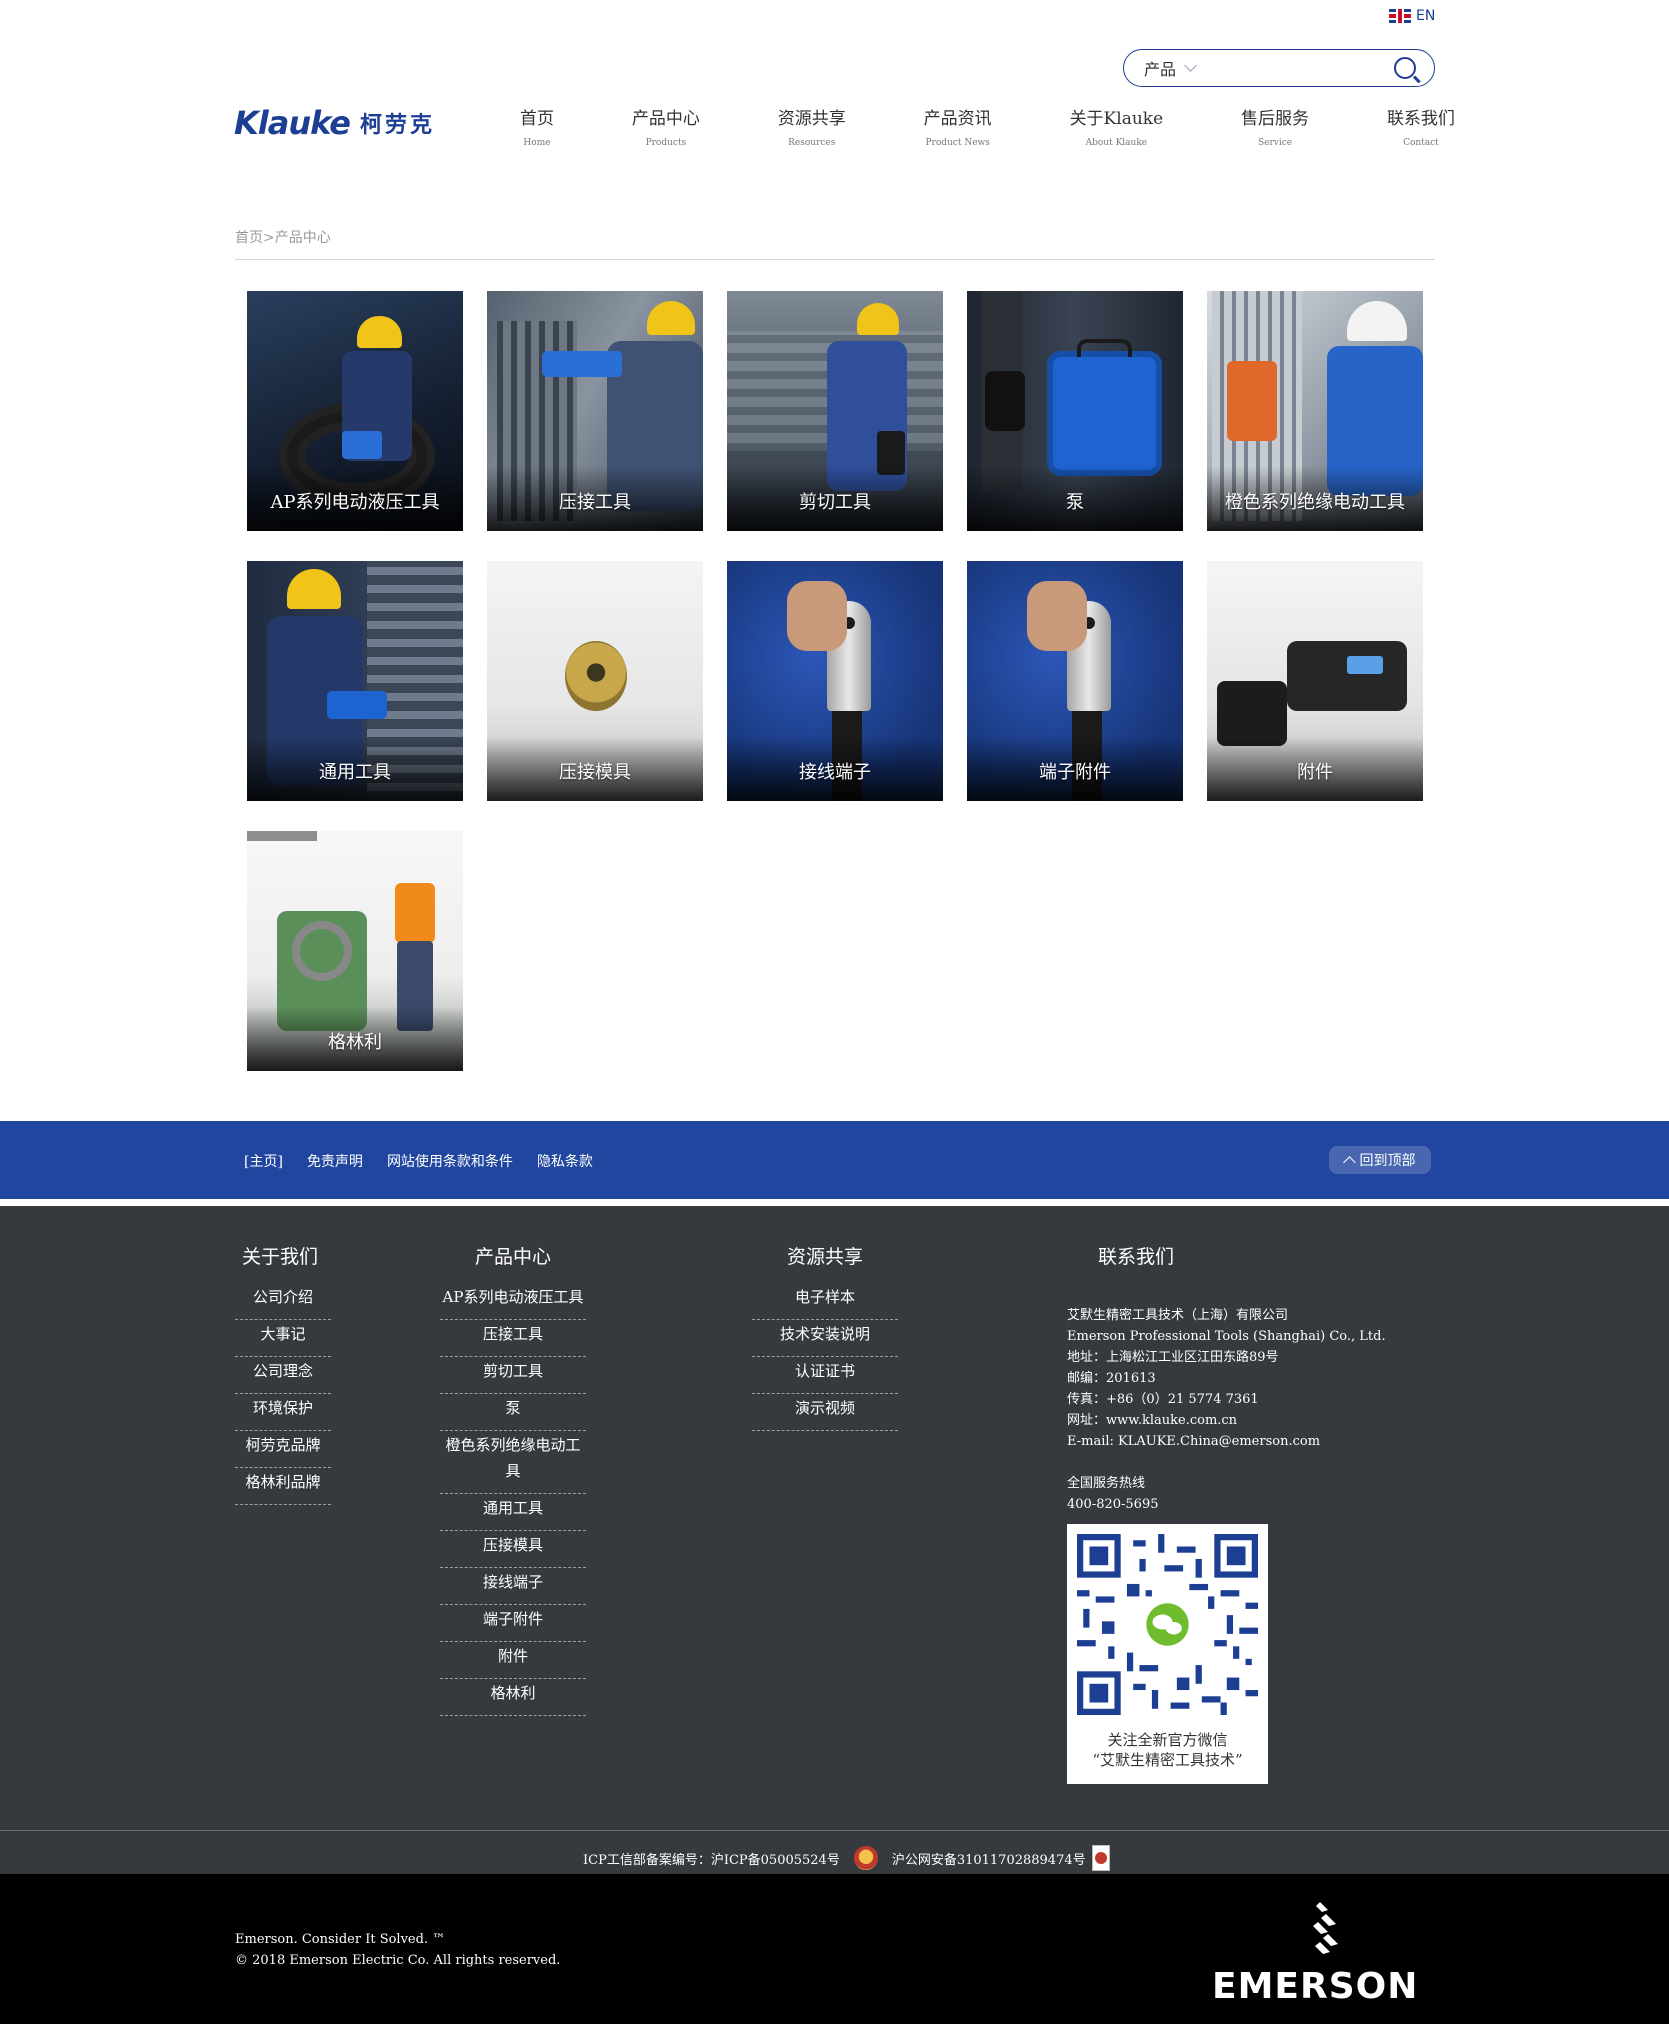 This screenshot has height=2024, width=1669. I want to click on nav-item-about: 关于Klauke About Klauke, so click(1117, 126).